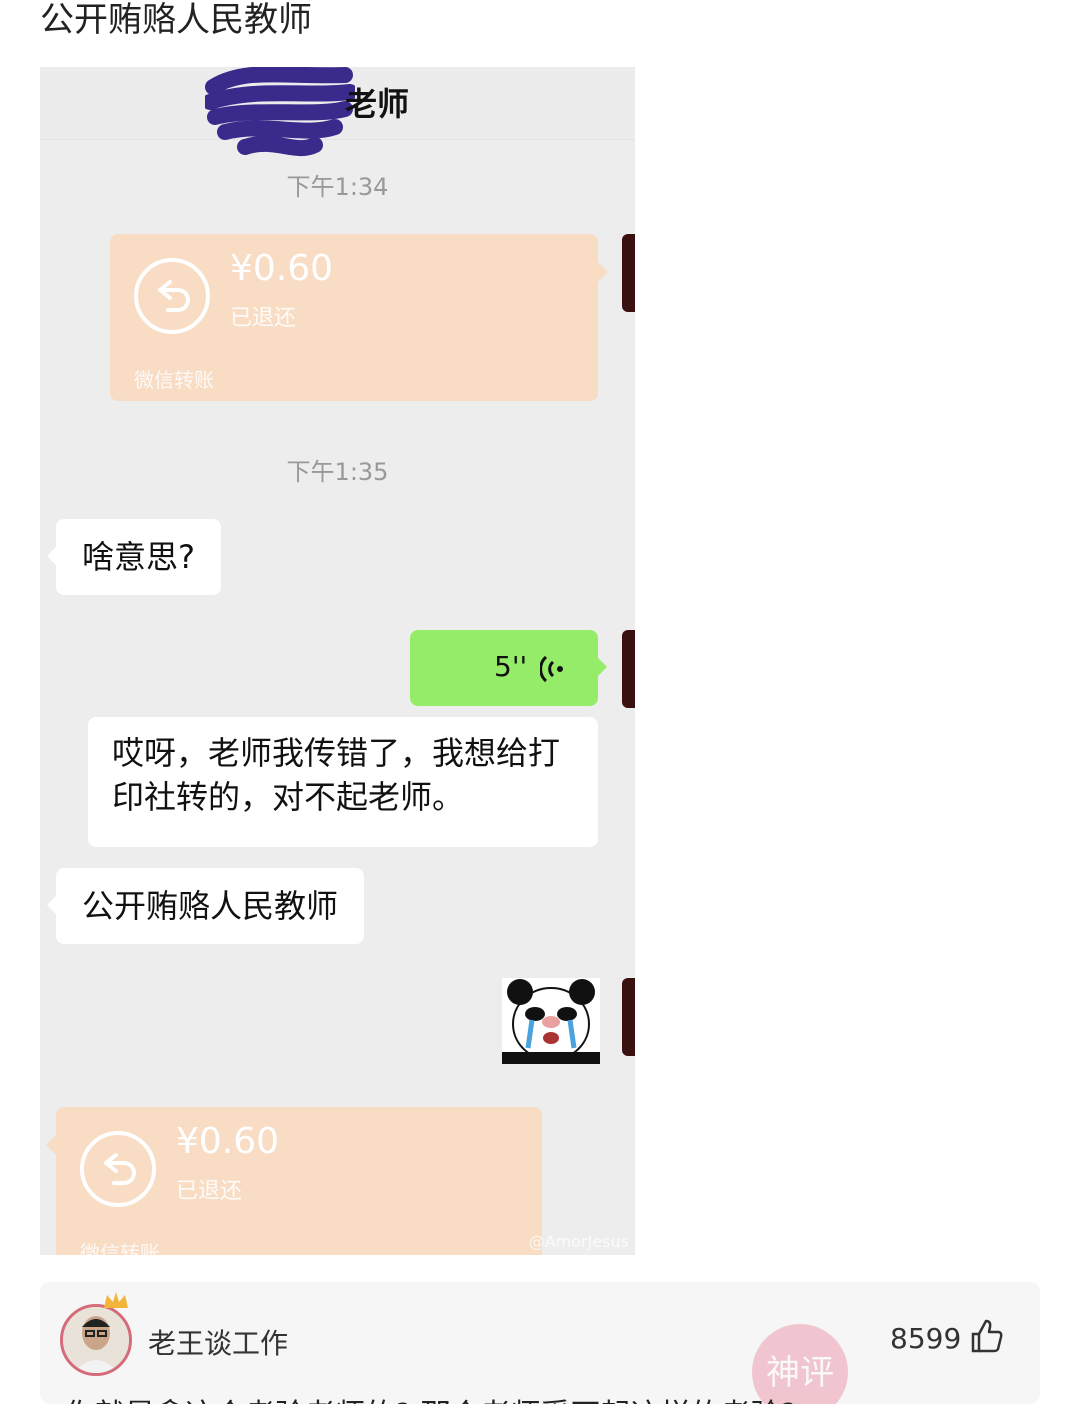 This screenshot has width=1080, height=1404. Describe the element at coordinates (511, 666) in the screenshot. I see `voice-duration: 5''` at that location.